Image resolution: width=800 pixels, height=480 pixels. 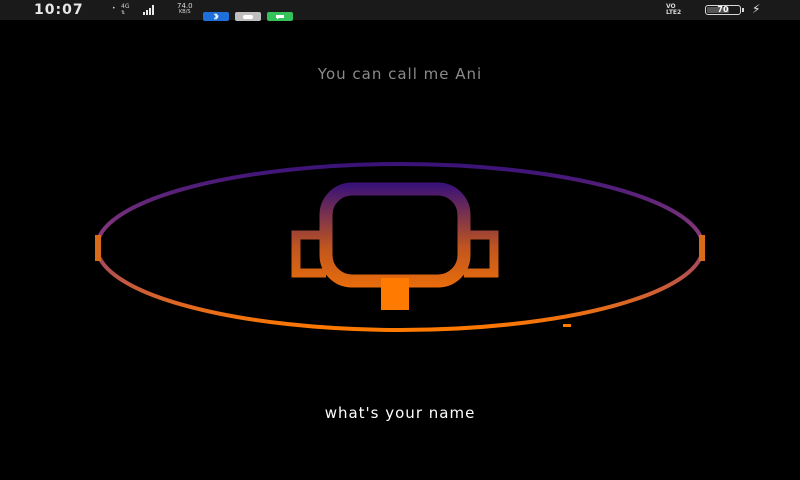 I want to click on charging-icon: ⚡, so click(x=756, y=9).